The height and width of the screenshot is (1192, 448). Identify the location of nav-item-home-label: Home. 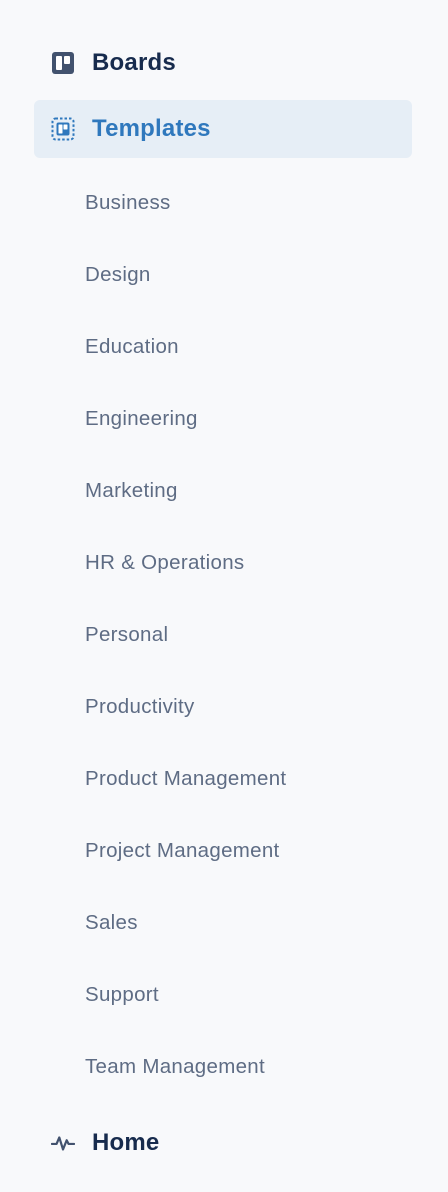
(126, 1142).